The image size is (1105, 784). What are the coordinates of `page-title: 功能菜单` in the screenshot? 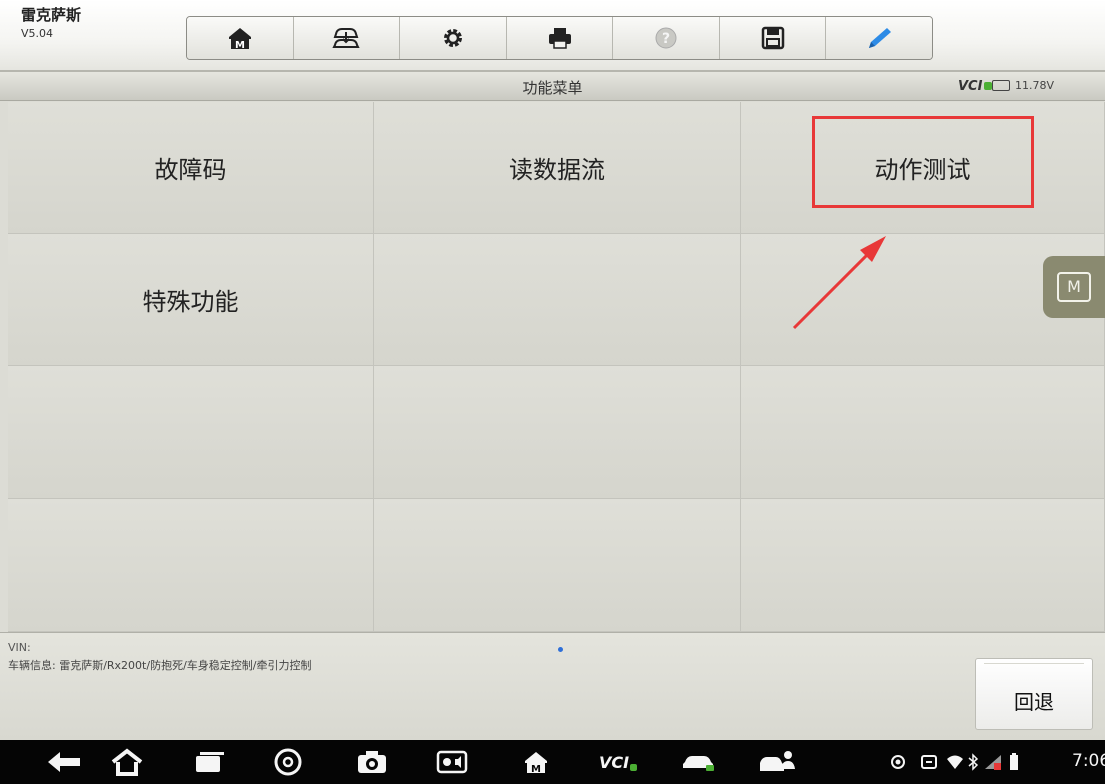 It's located at (552, 88).